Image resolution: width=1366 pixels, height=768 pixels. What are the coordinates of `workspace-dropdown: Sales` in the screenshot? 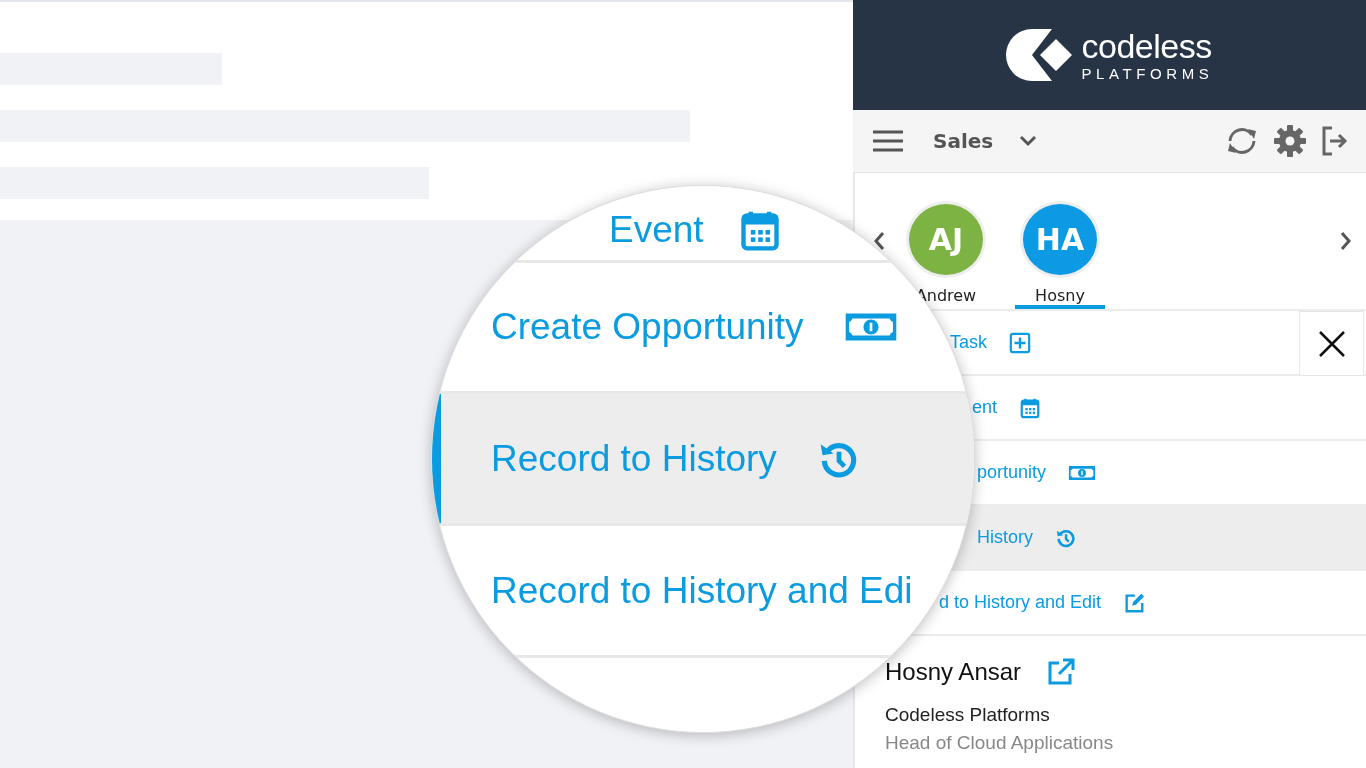 It's located at (985, 141).